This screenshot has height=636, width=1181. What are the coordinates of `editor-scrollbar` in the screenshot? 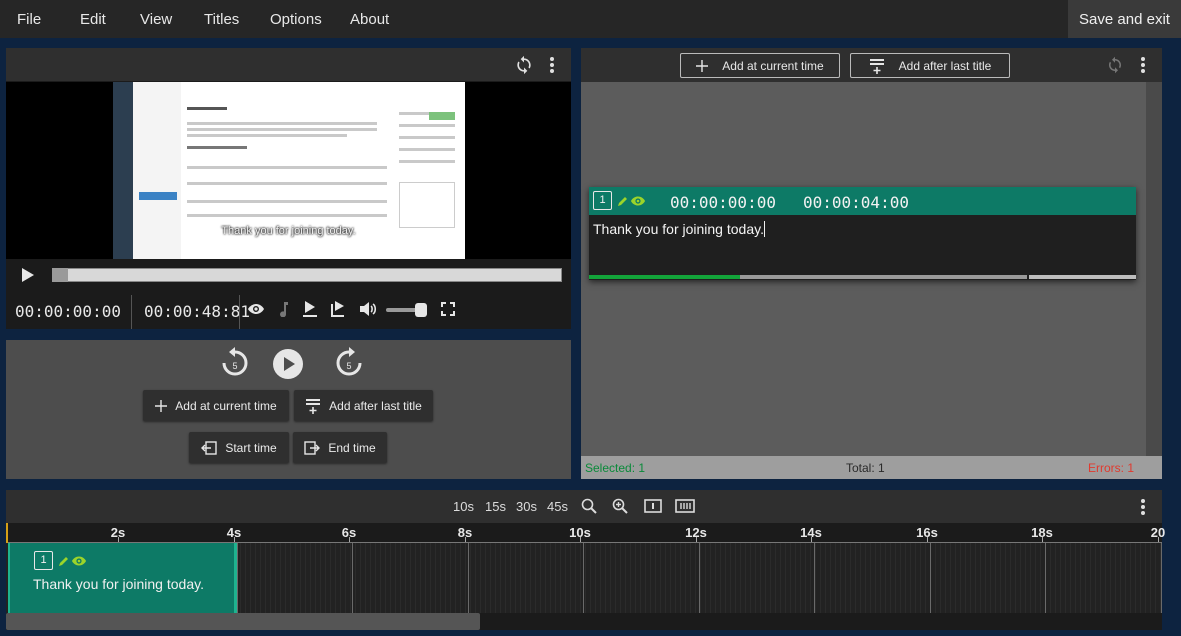 It's located at (1154, 269).